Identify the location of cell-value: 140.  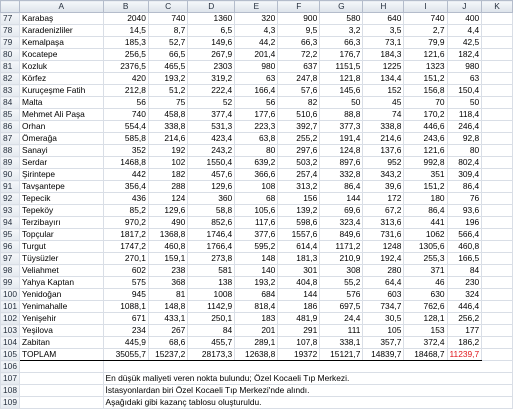
(256, 270).